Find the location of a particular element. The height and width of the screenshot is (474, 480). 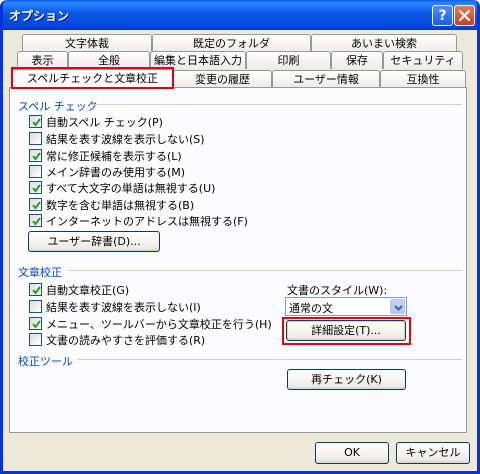

tab-edit-japanese: 編集と日本語入力 is located at coordinates (198, 60).